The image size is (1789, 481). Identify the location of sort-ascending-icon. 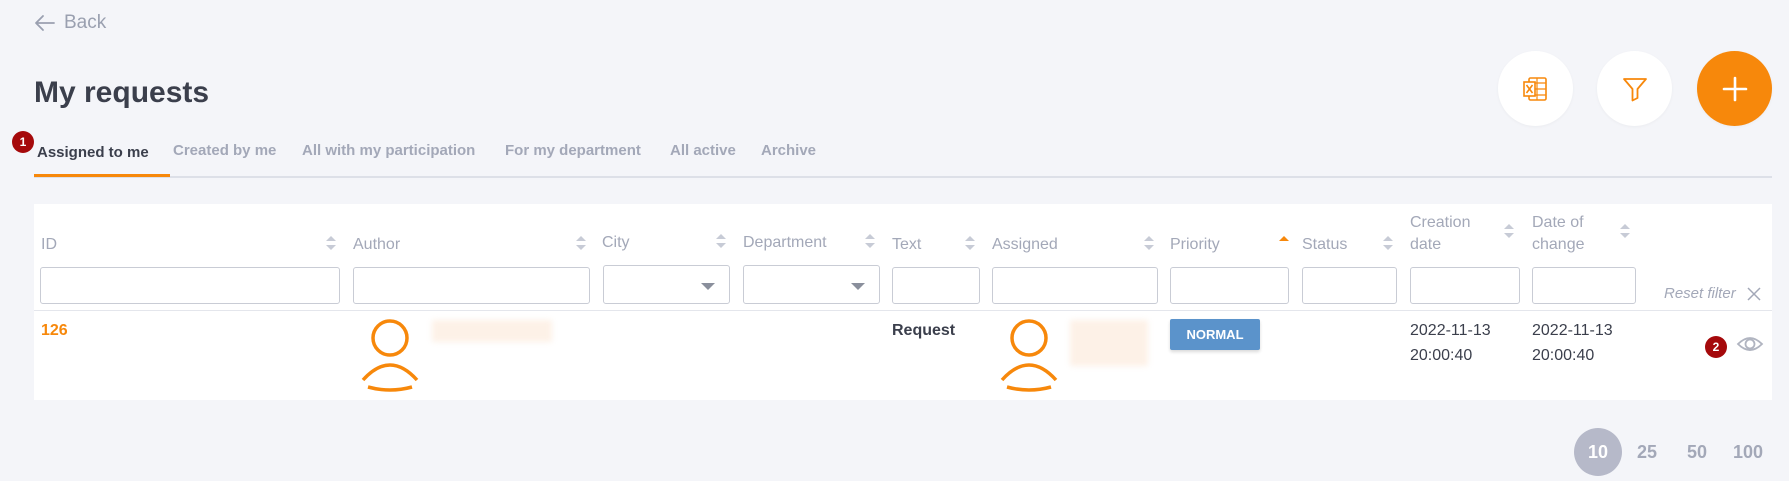
(1284, 243).